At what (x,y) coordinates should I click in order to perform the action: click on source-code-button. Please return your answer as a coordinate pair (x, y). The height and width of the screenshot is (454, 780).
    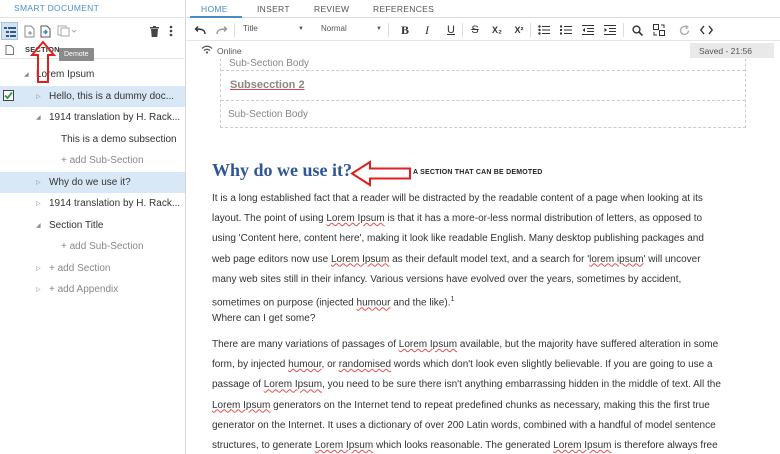
    Looking at the image, I should click on (706, 30).